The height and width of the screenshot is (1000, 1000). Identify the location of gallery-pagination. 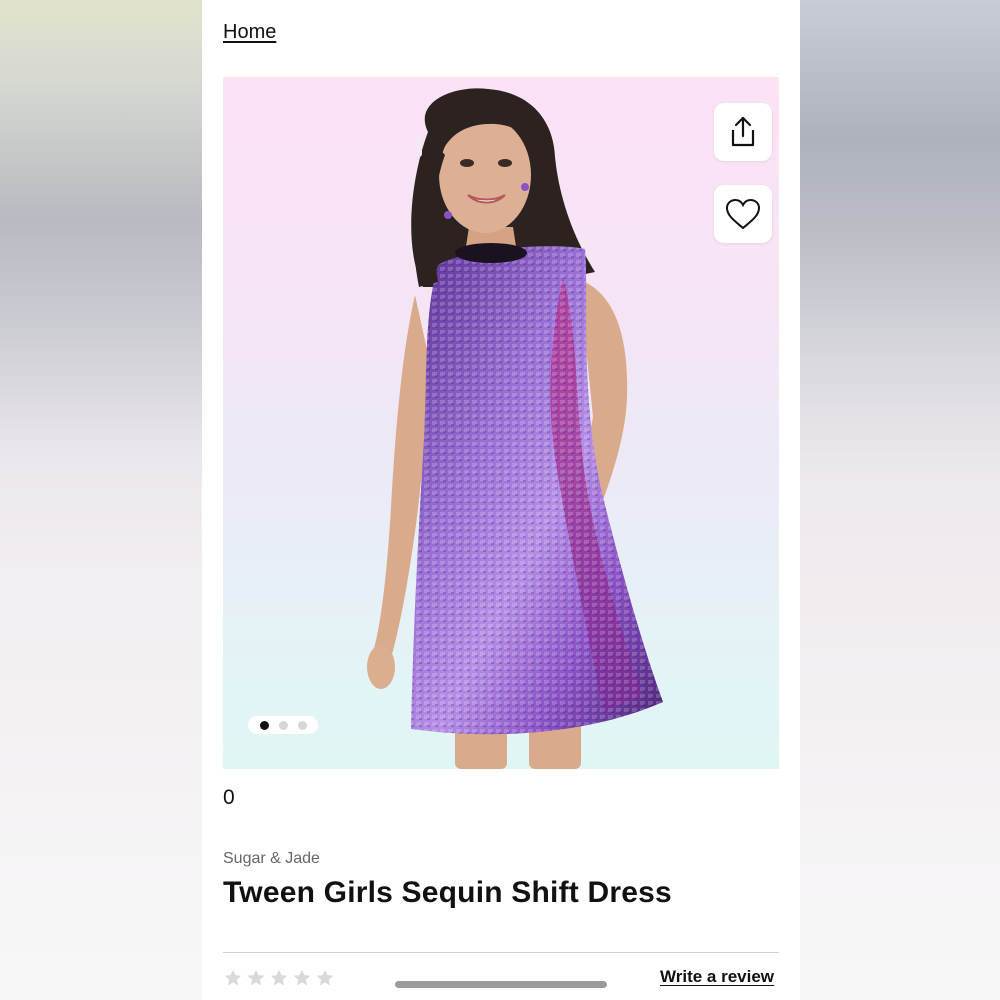
(283, 725).